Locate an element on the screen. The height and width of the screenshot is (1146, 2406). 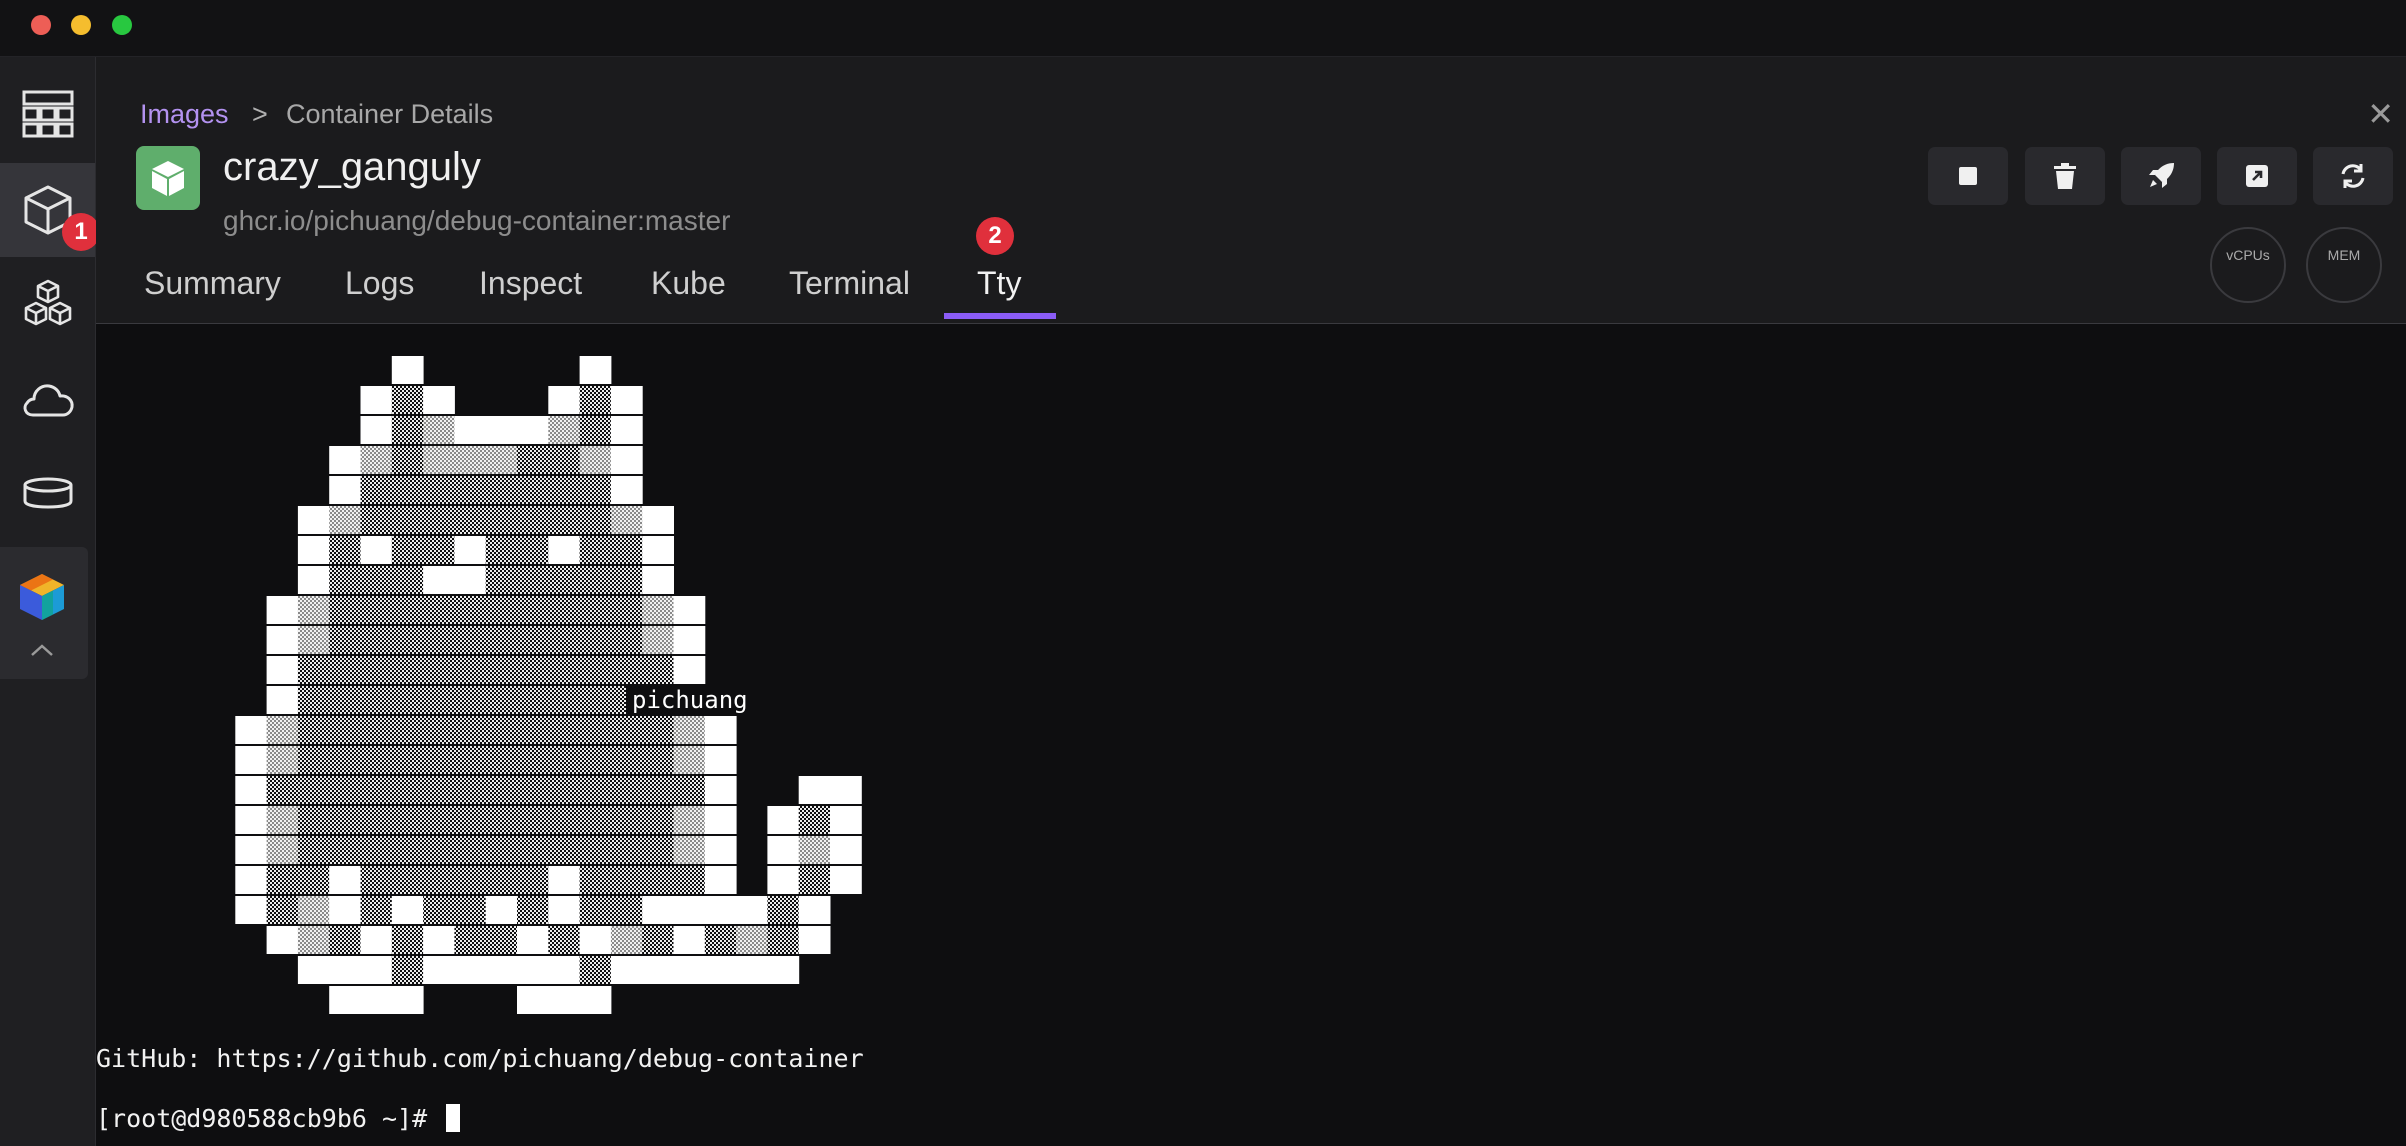
maximize-window-button is located at coordinates (122, 25).